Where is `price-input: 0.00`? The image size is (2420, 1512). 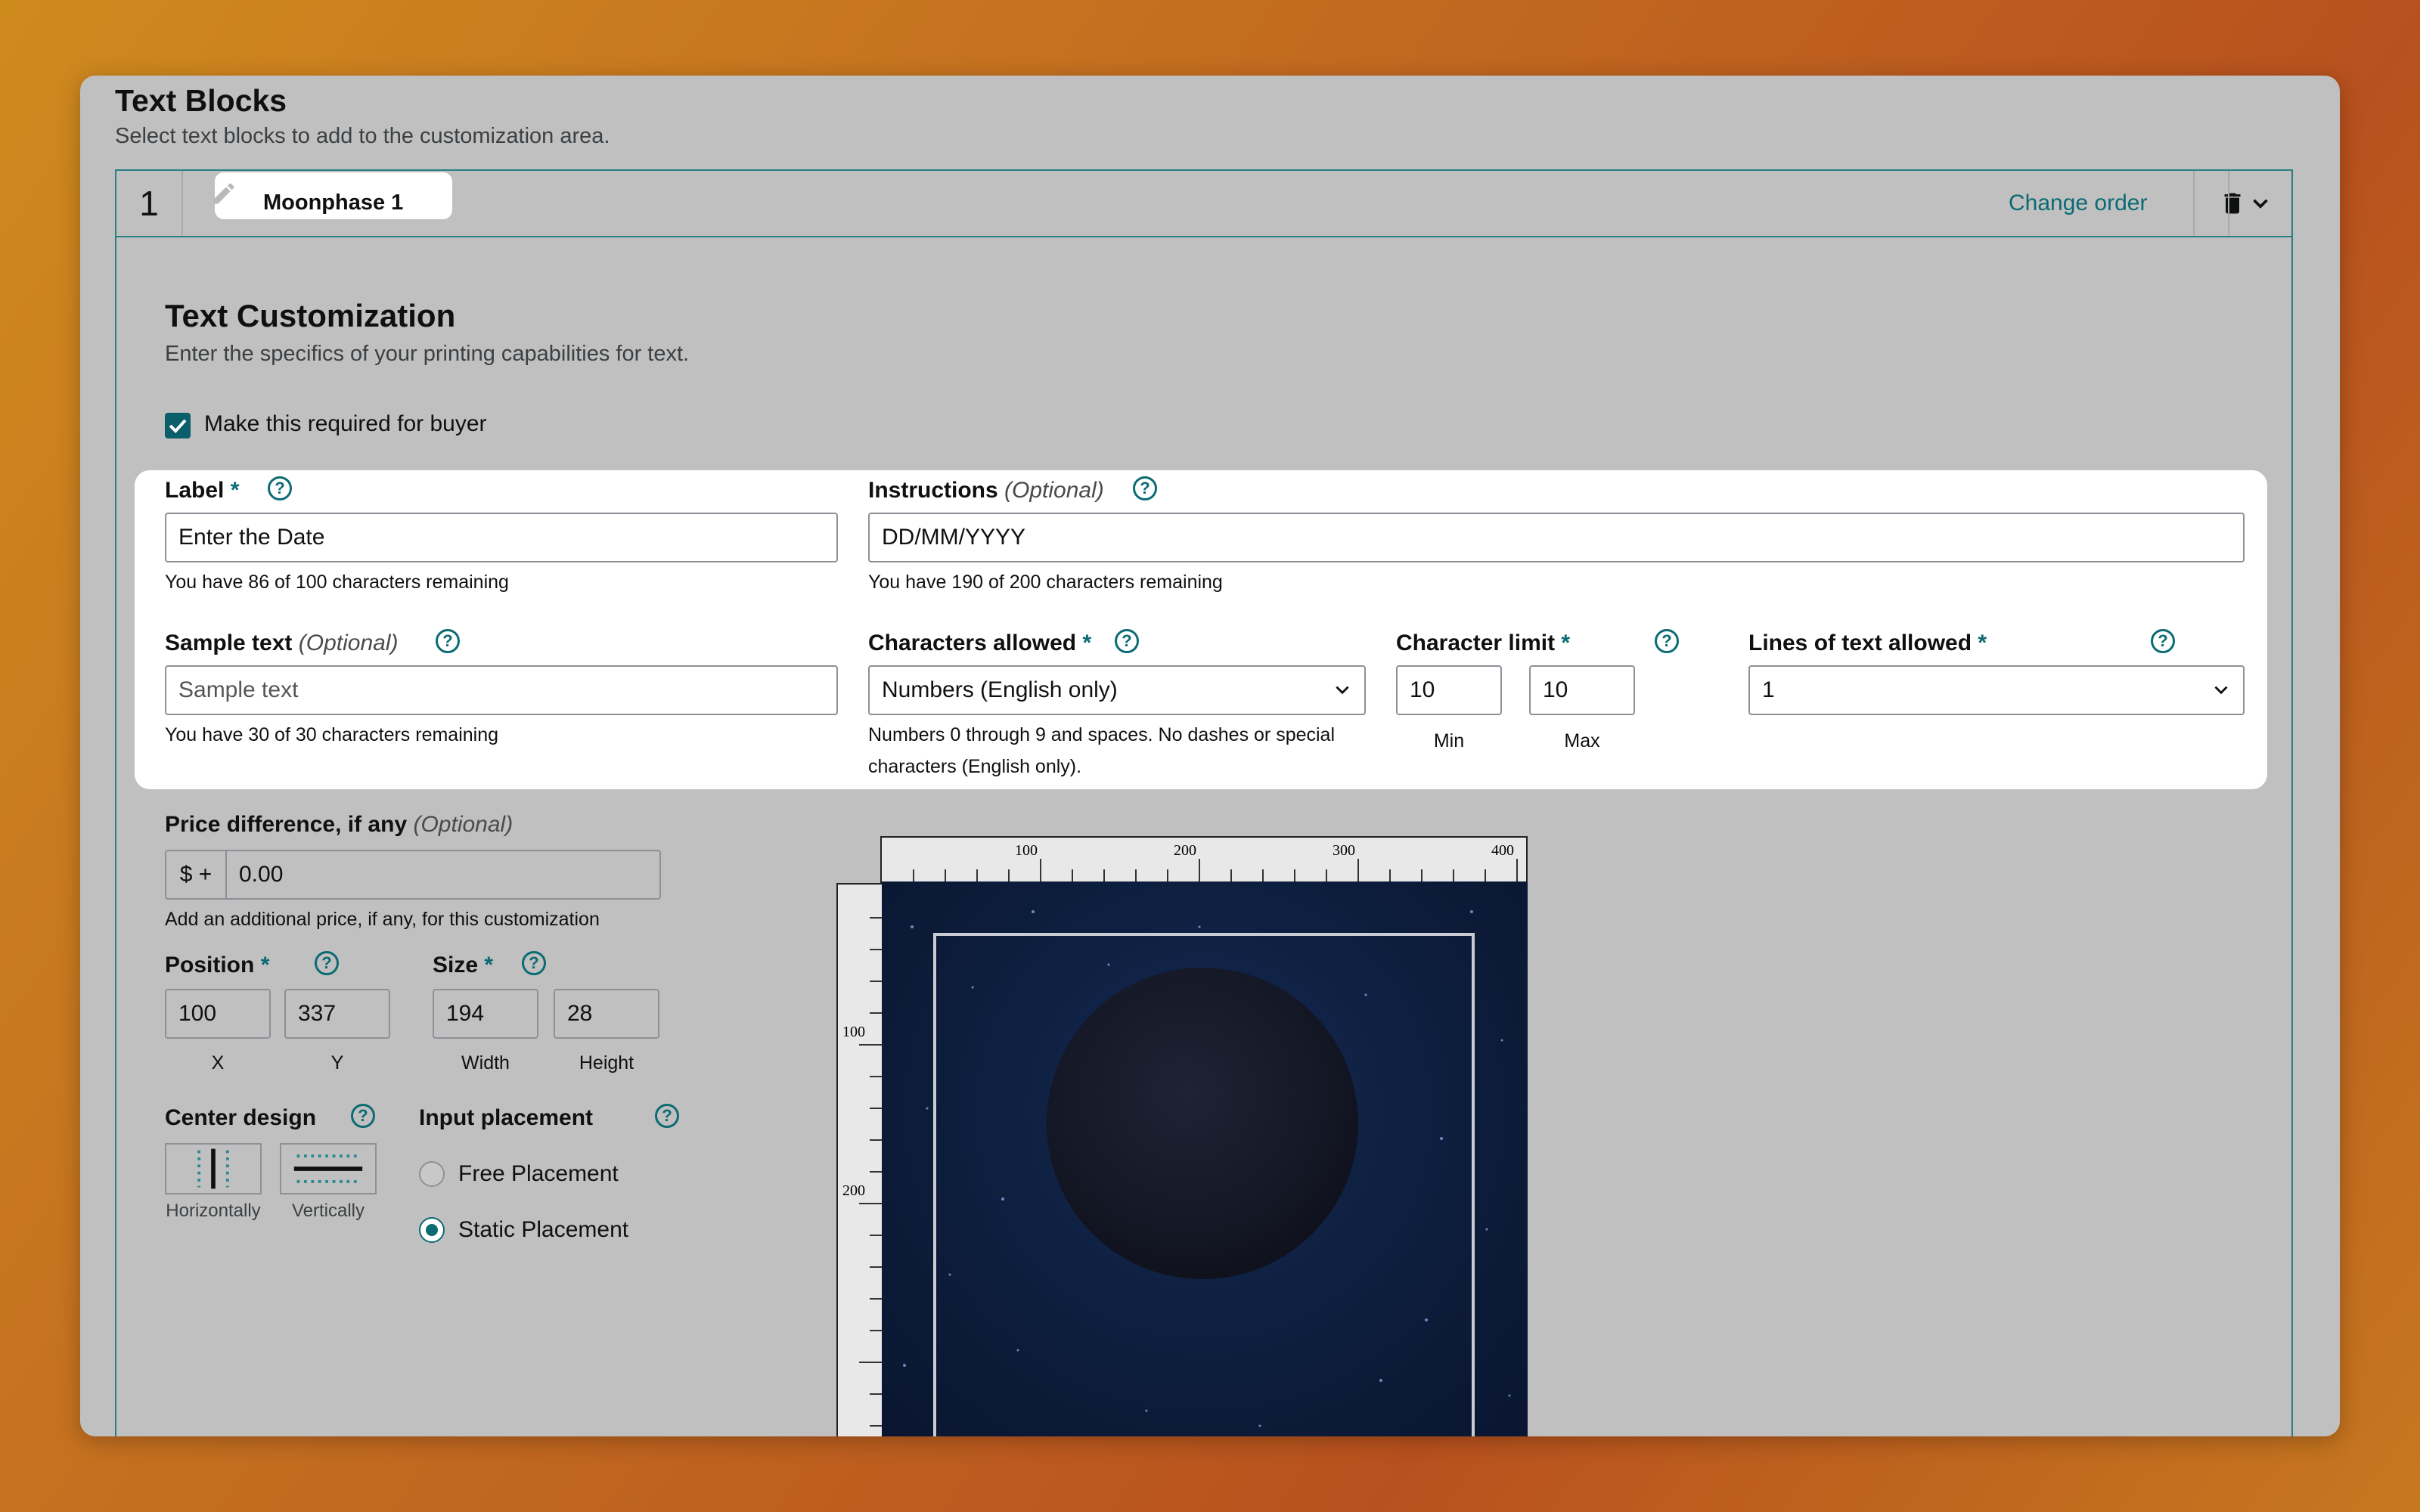 price-input: 0.00 is located at coordinates (255, 875).